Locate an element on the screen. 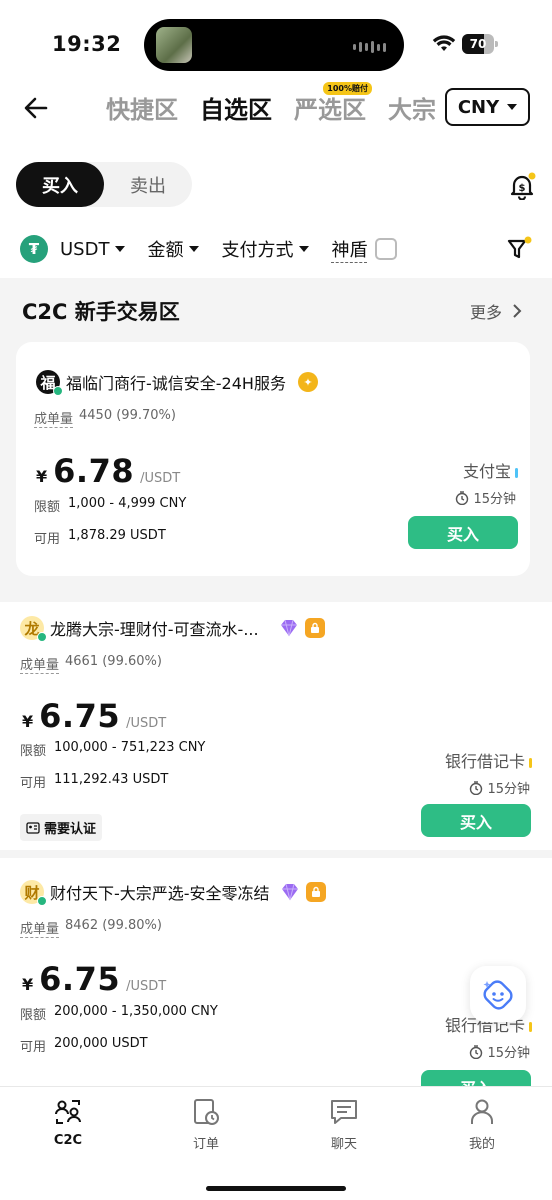  order-count-value: 4450 (99.70%) is located at coordinates (127, 415).